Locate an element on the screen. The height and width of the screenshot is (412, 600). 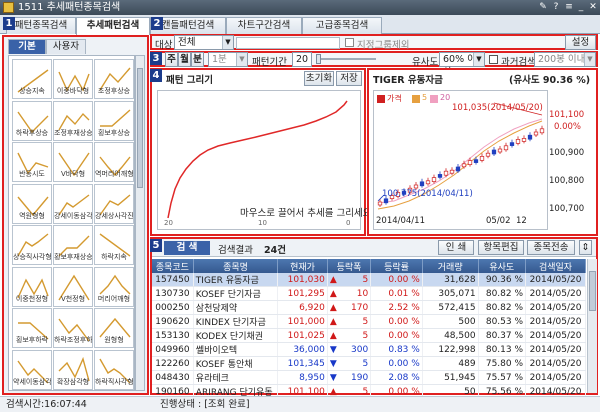
col-price: 현재가 is located at coordinates (302, 266).